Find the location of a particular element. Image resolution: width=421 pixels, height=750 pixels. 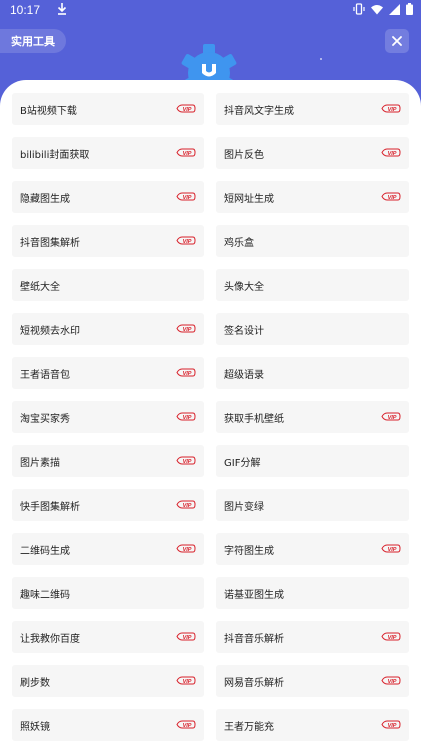

tool-item: bilibili封面获取 VIP is located at coordinates (108, 153).